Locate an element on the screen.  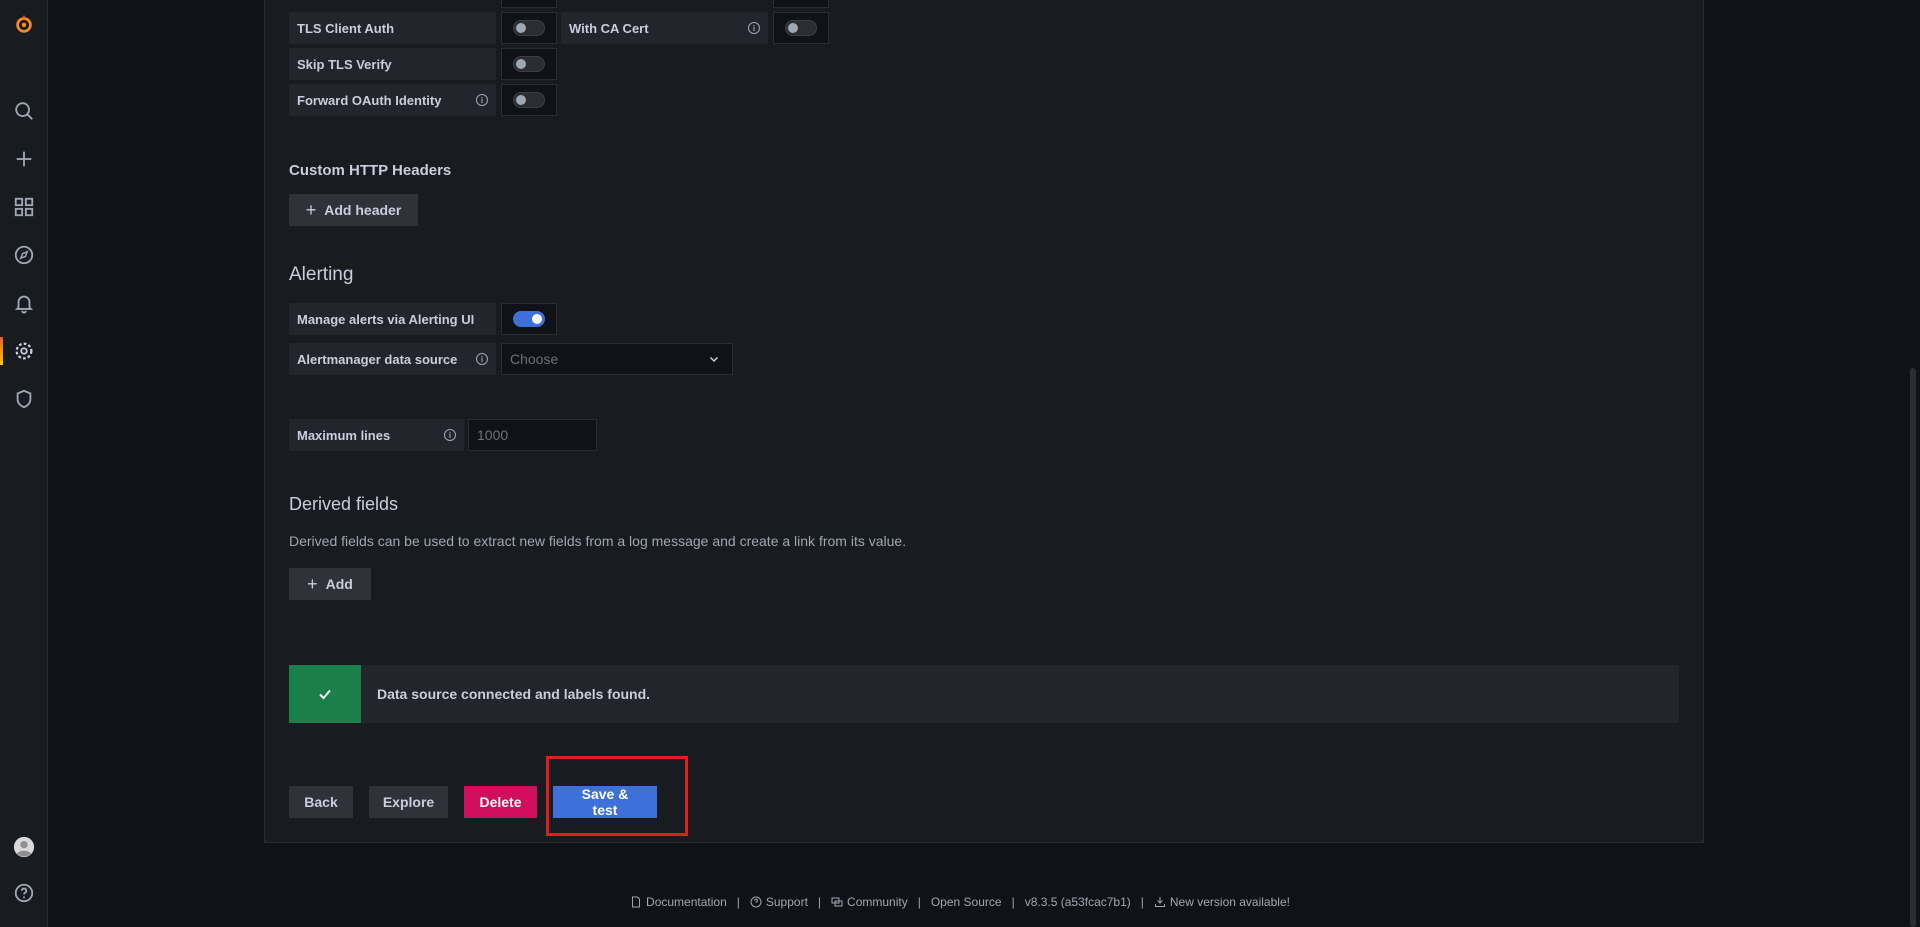
grafana-logo is located at coordinates (23, 24).